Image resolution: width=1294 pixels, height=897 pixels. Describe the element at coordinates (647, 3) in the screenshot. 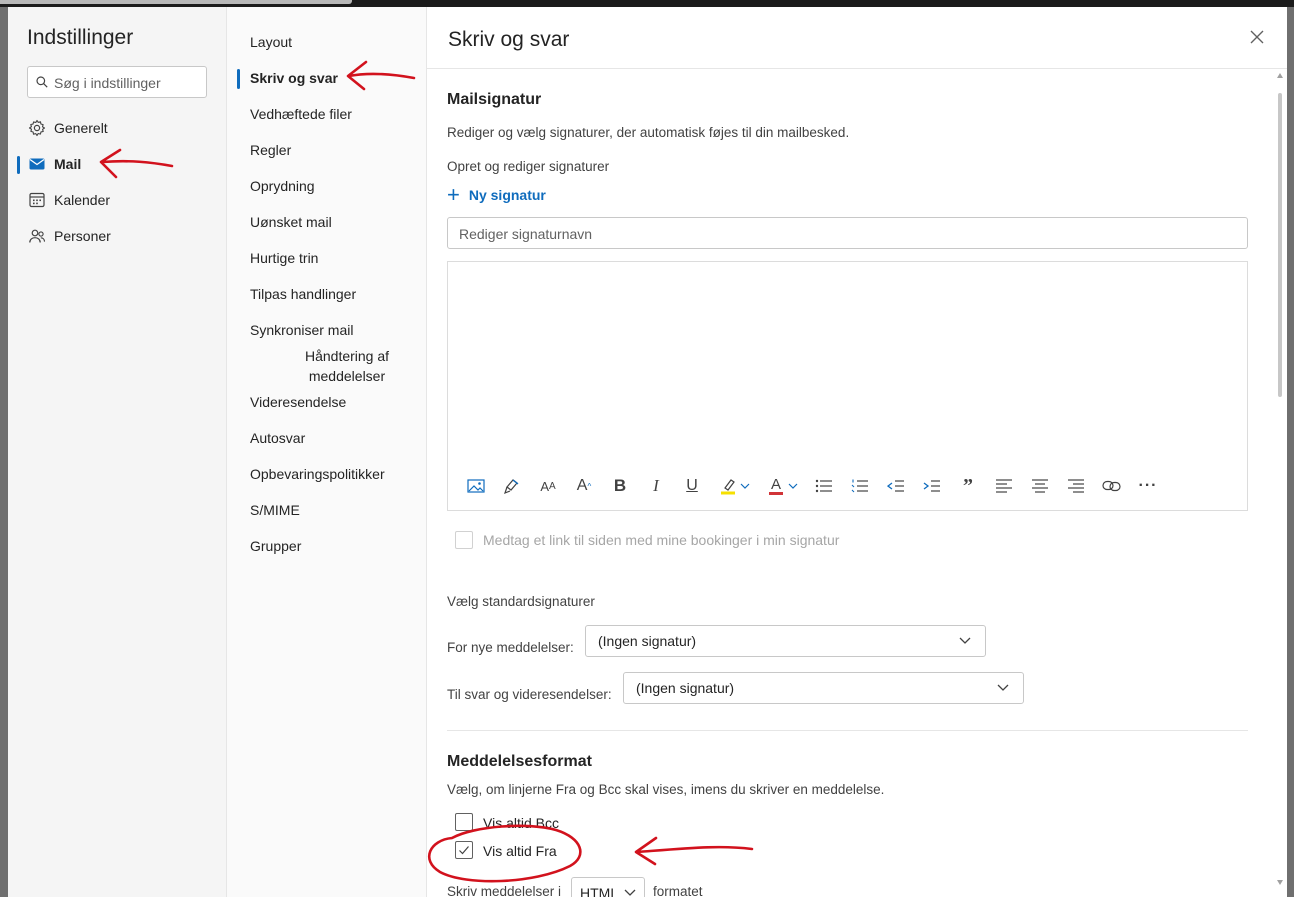

I see `browser-top-bar` at that location.